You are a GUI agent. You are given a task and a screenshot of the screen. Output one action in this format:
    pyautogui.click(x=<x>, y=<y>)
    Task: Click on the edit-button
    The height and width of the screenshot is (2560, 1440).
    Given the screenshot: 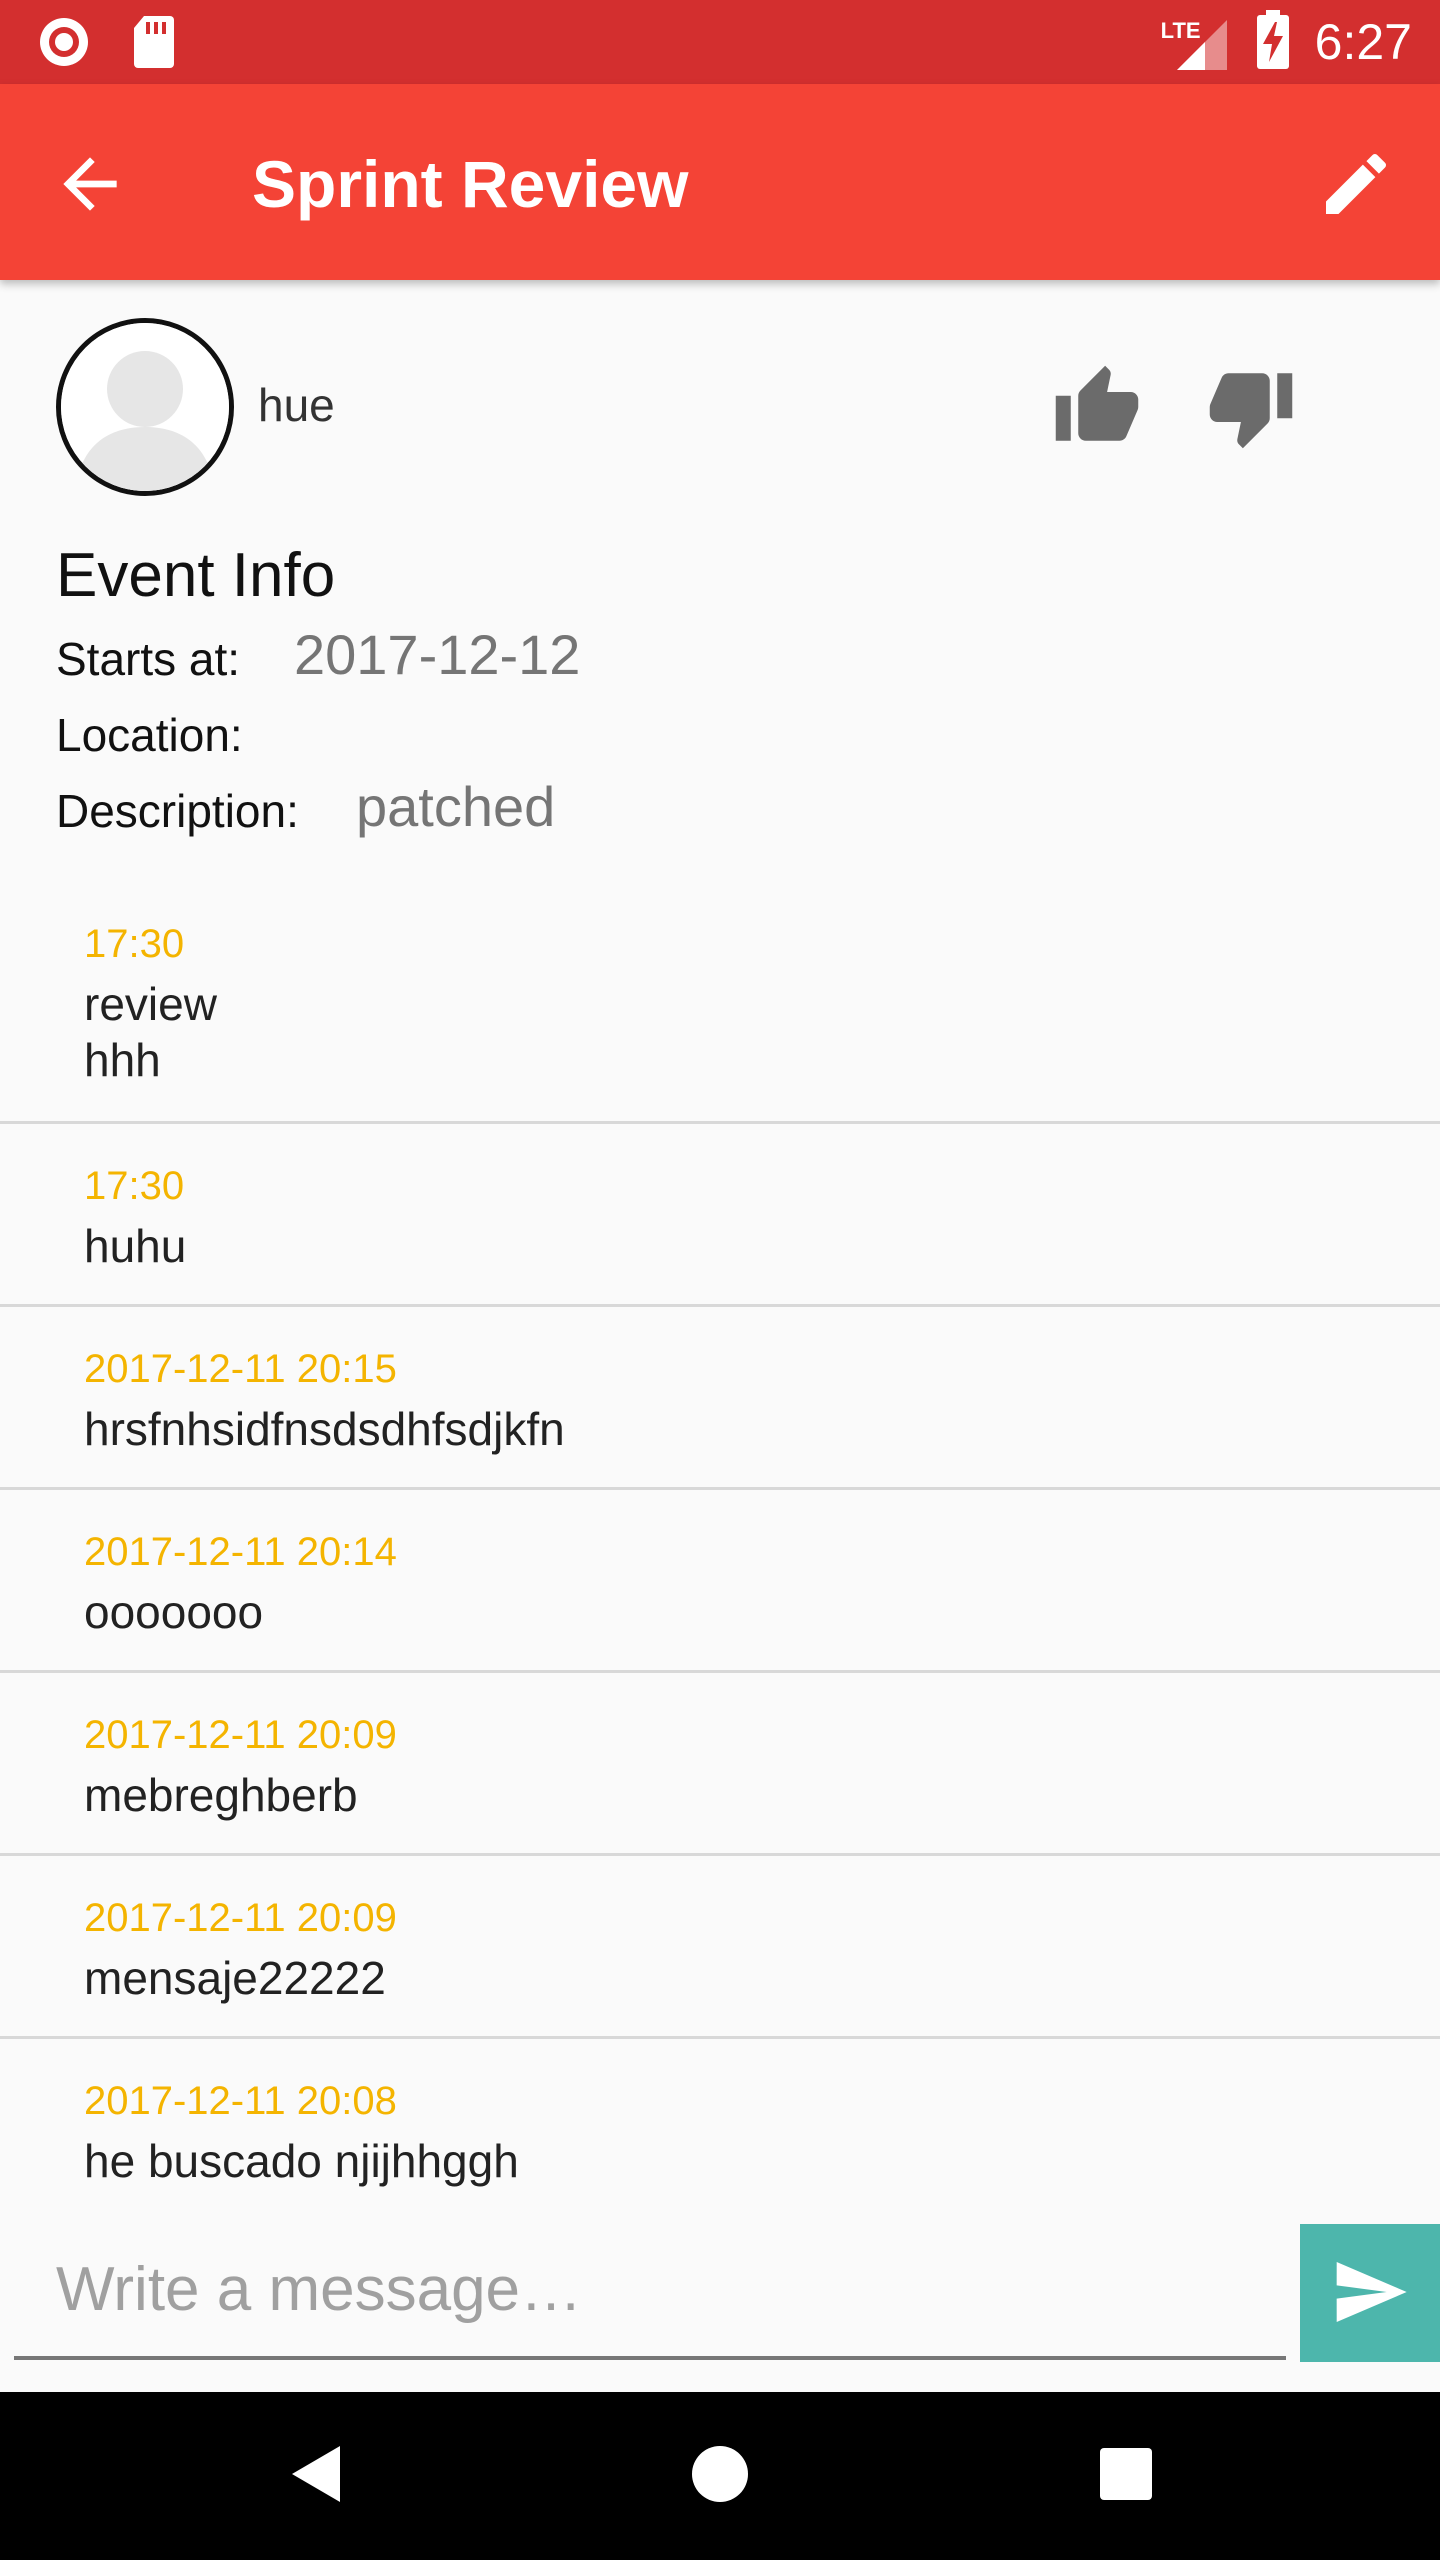 What is the action you would take?
    pyautogui.click(x=1356, y=184)
    